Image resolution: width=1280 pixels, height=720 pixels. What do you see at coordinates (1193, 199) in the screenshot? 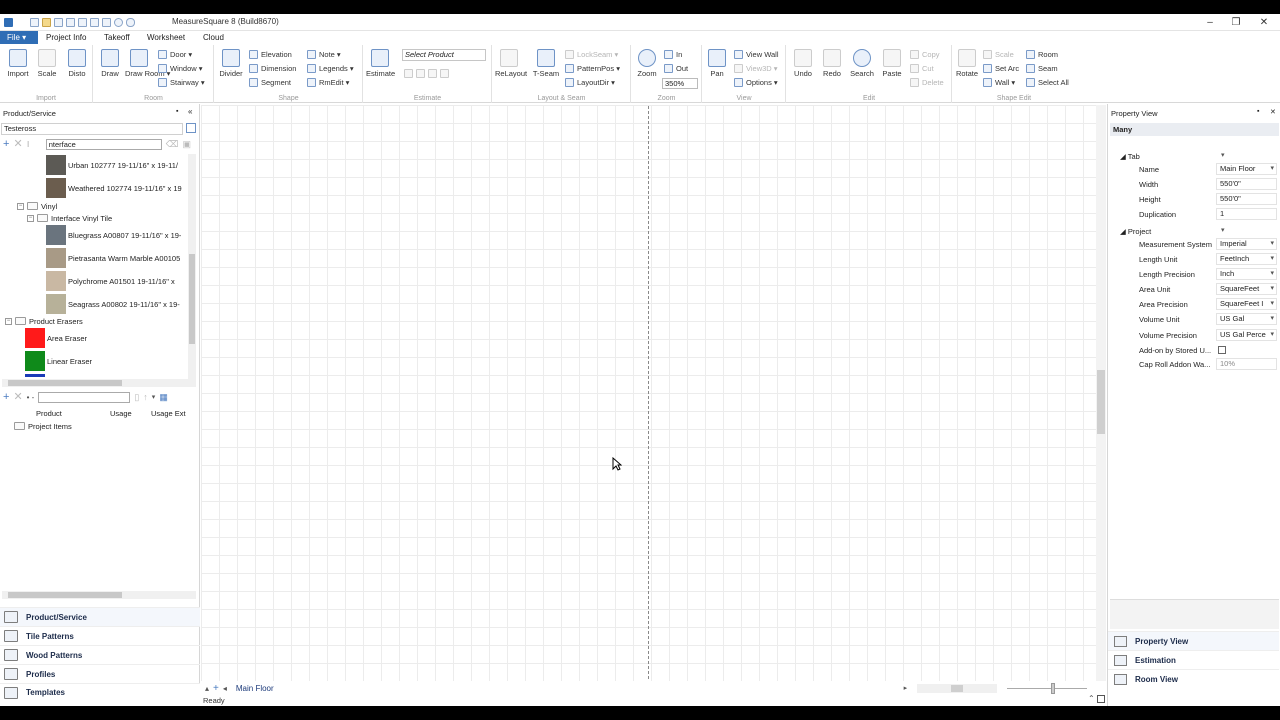
I see `property-row: Height 550'0"` at bounding box center [1193, 199].